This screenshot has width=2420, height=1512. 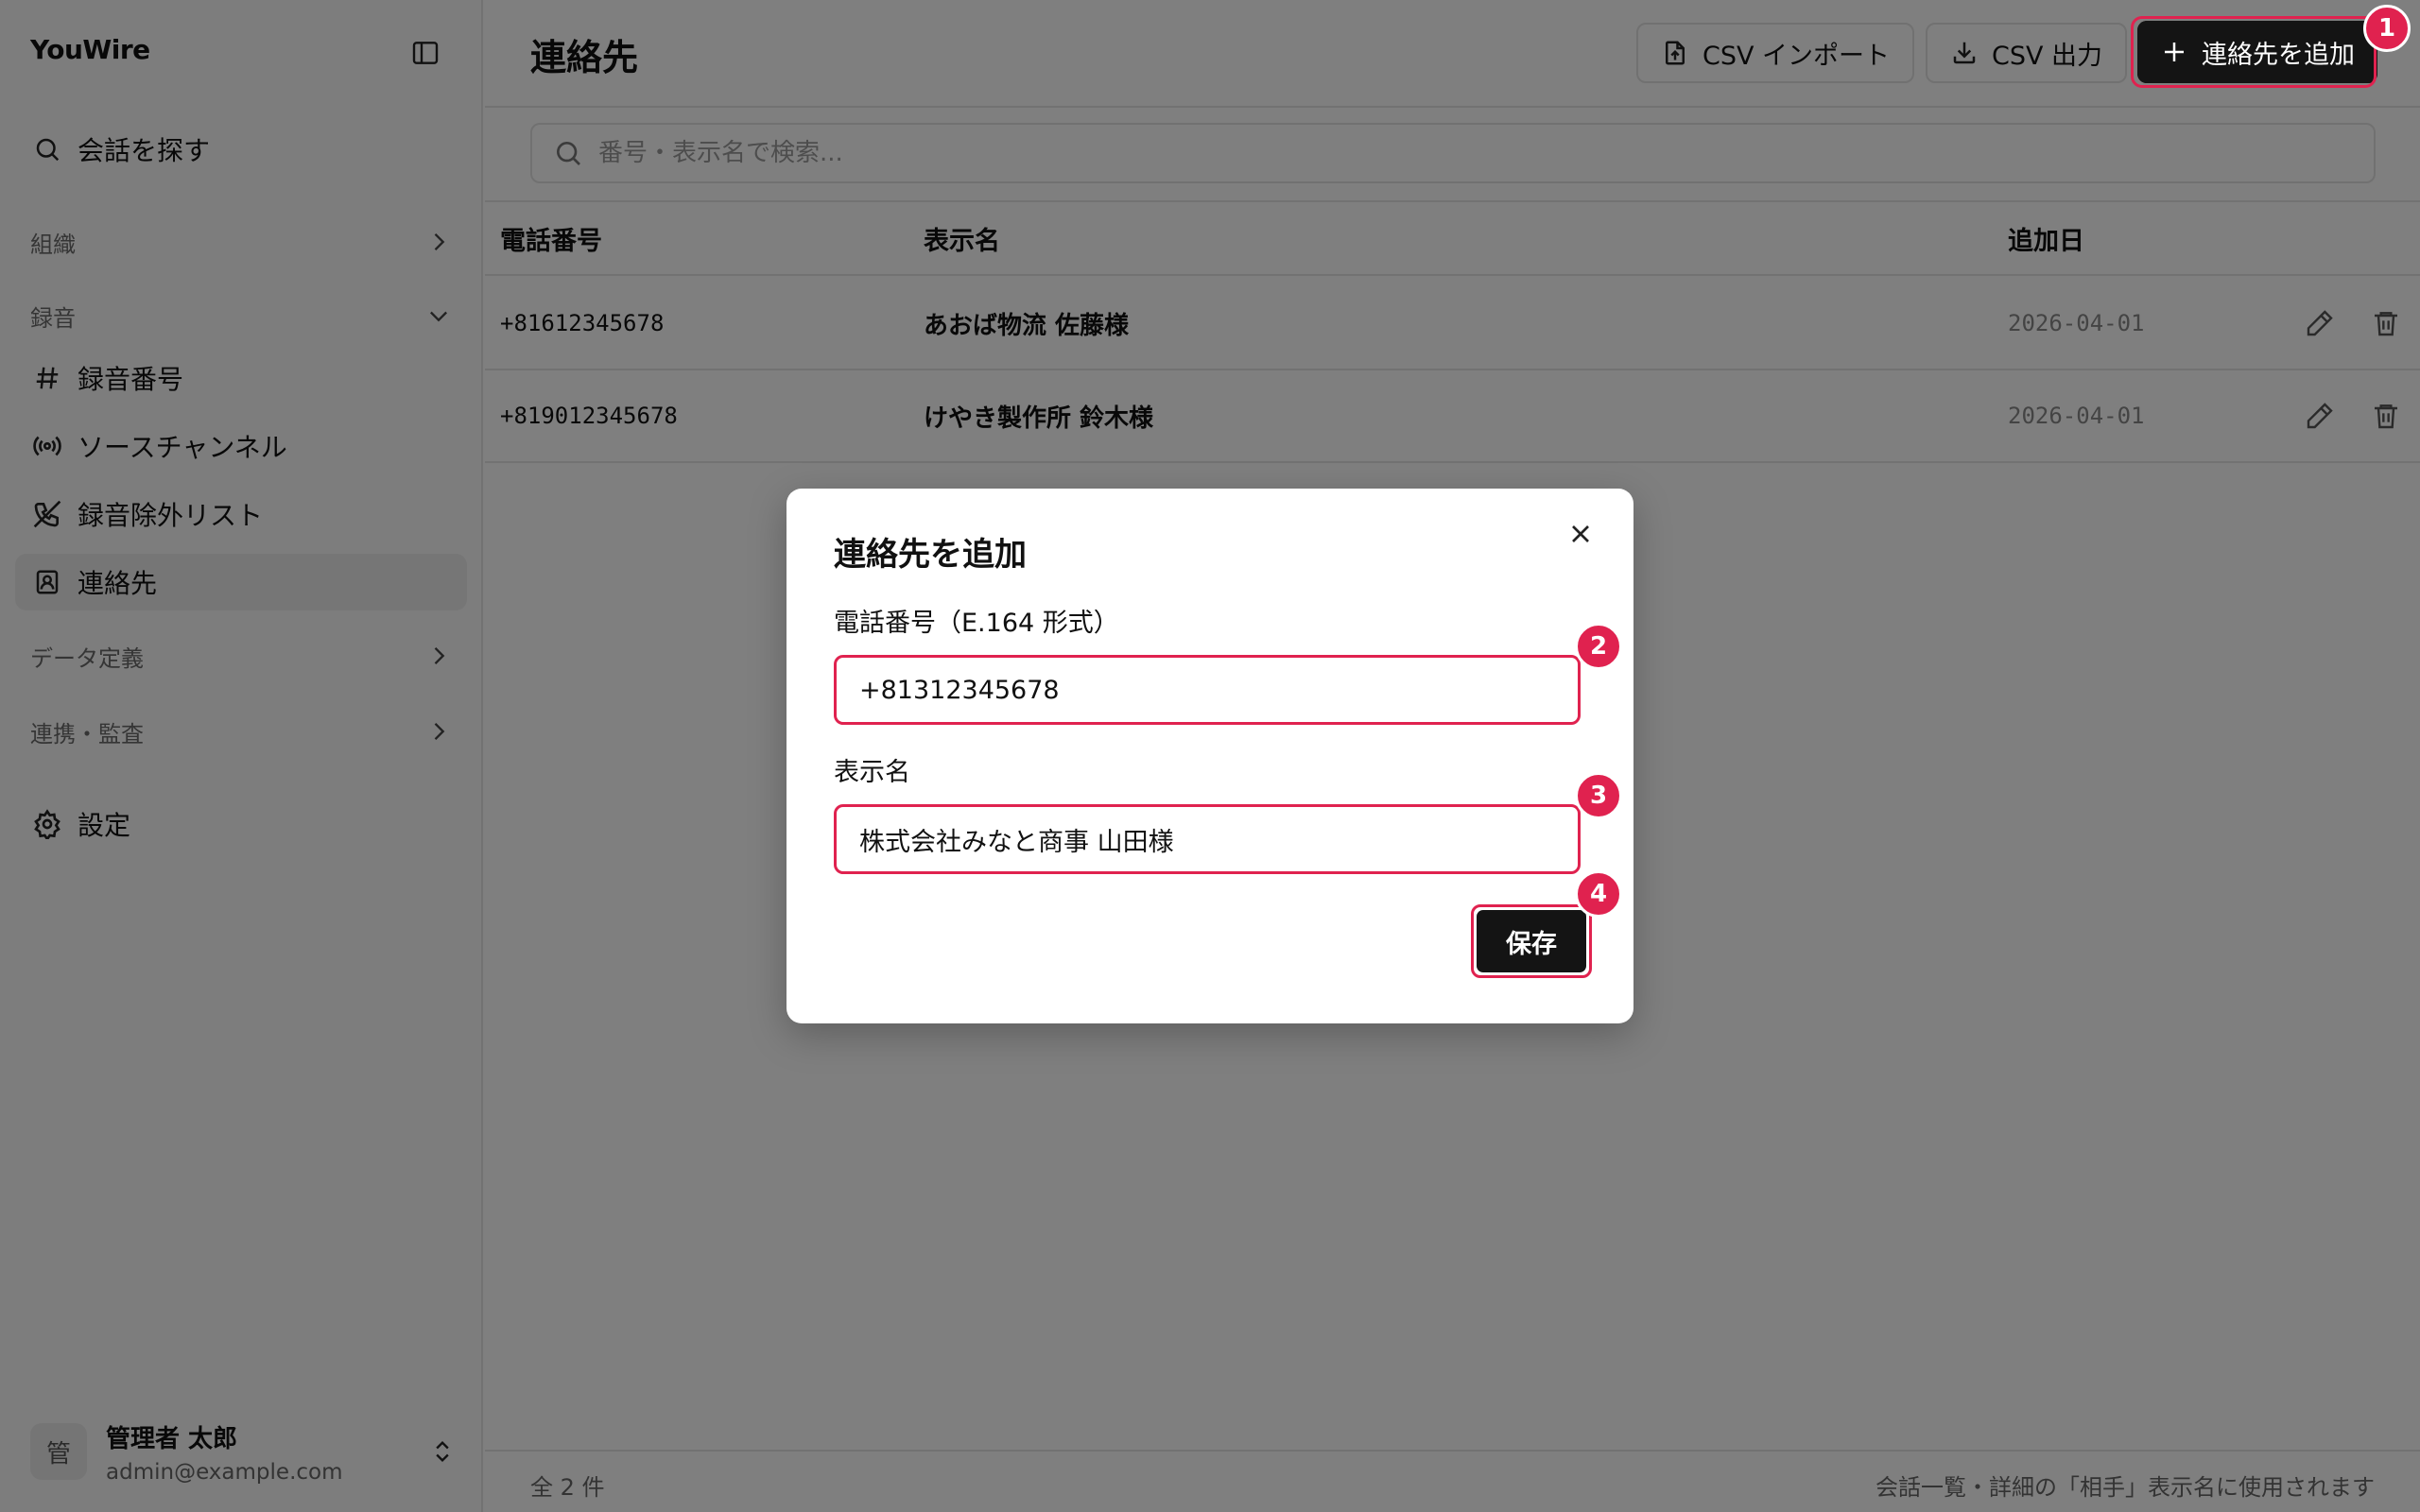 What do you see at coordinates (1218, 690) in the screenshot?
I see `phone-input` at bounding box center [1218, 690].